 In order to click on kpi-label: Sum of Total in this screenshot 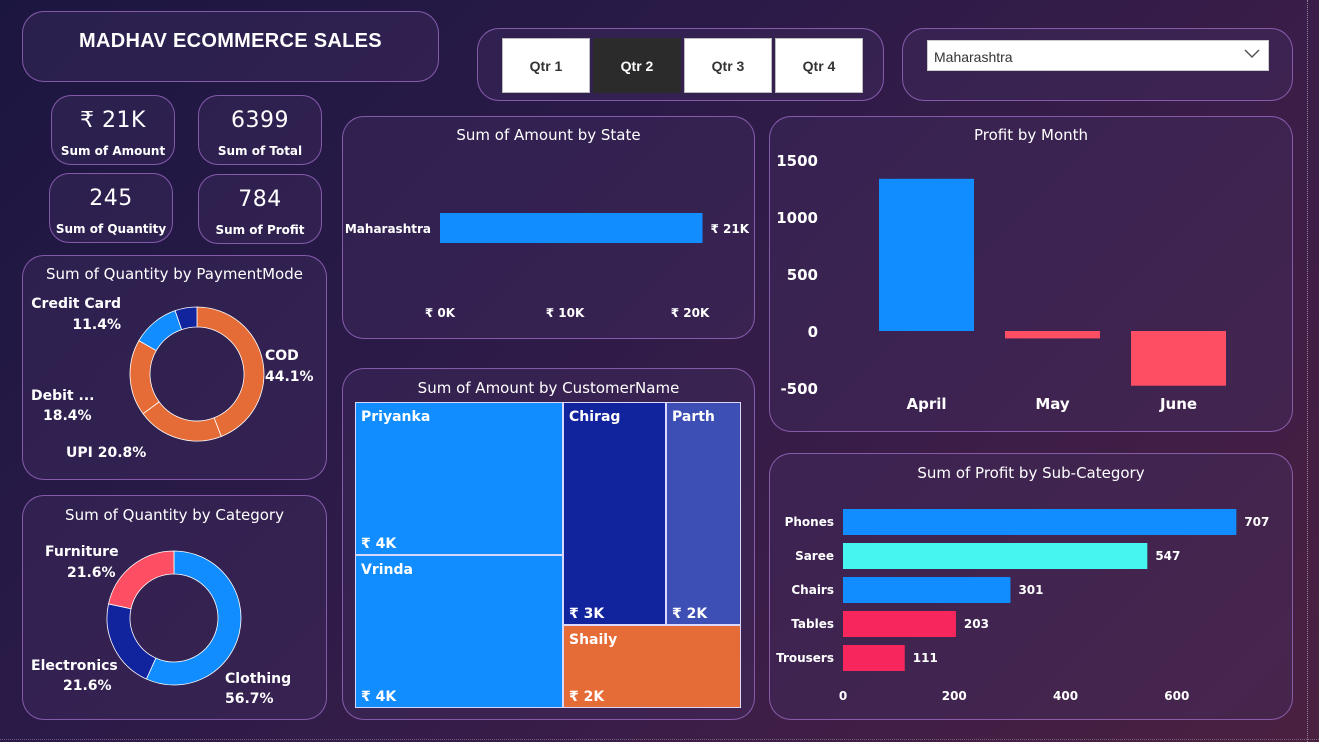, I will do `click(260, 151)`.